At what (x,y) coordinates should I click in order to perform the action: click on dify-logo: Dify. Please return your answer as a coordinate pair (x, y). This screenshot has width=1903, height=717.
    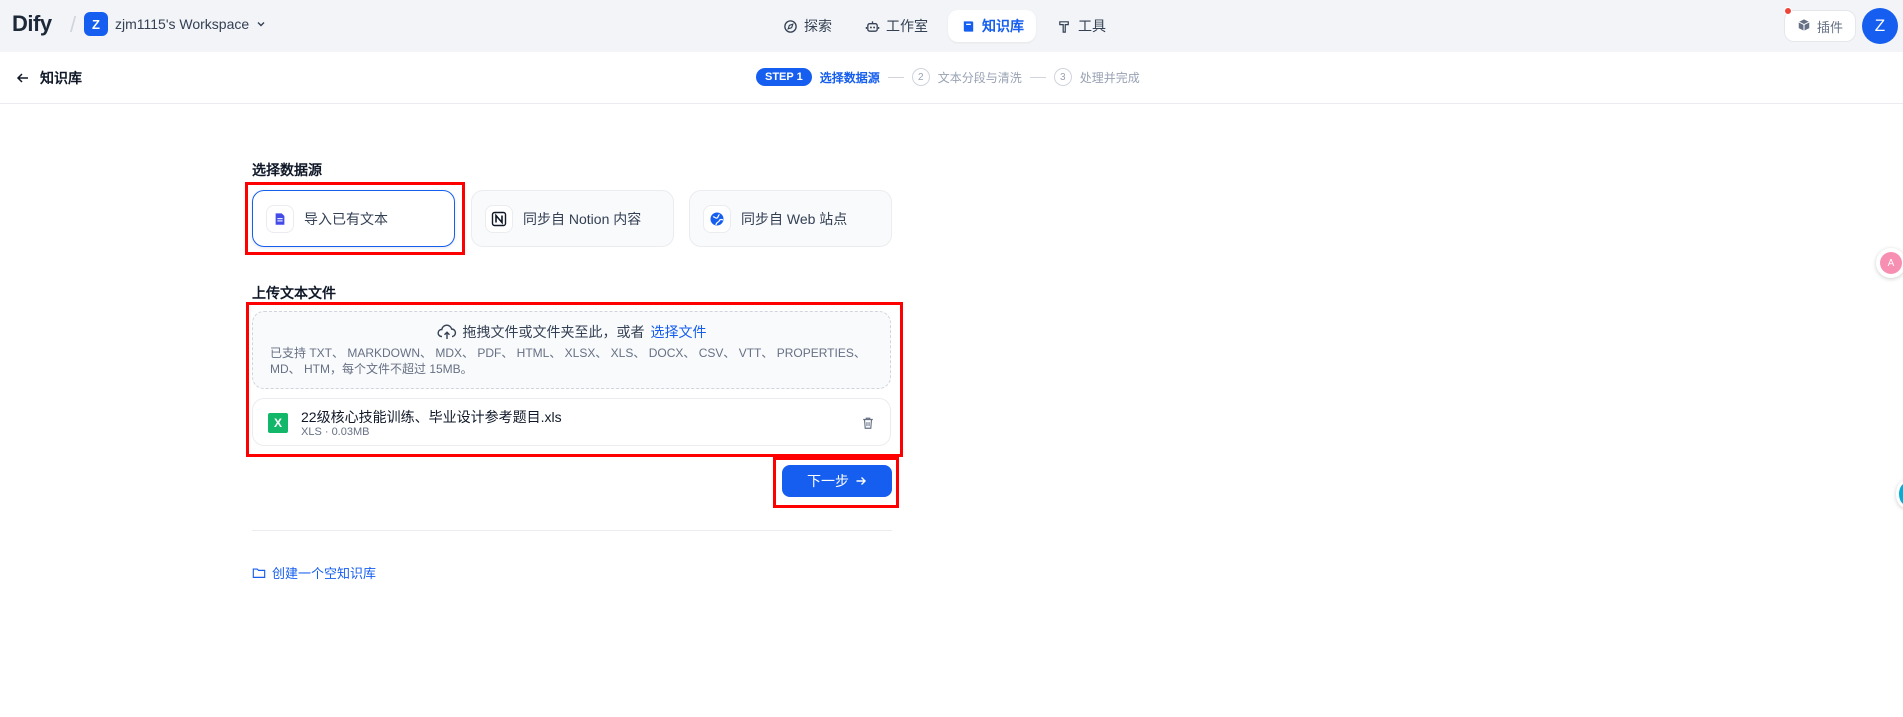
    Looking at the image, I should click on (32, 24).